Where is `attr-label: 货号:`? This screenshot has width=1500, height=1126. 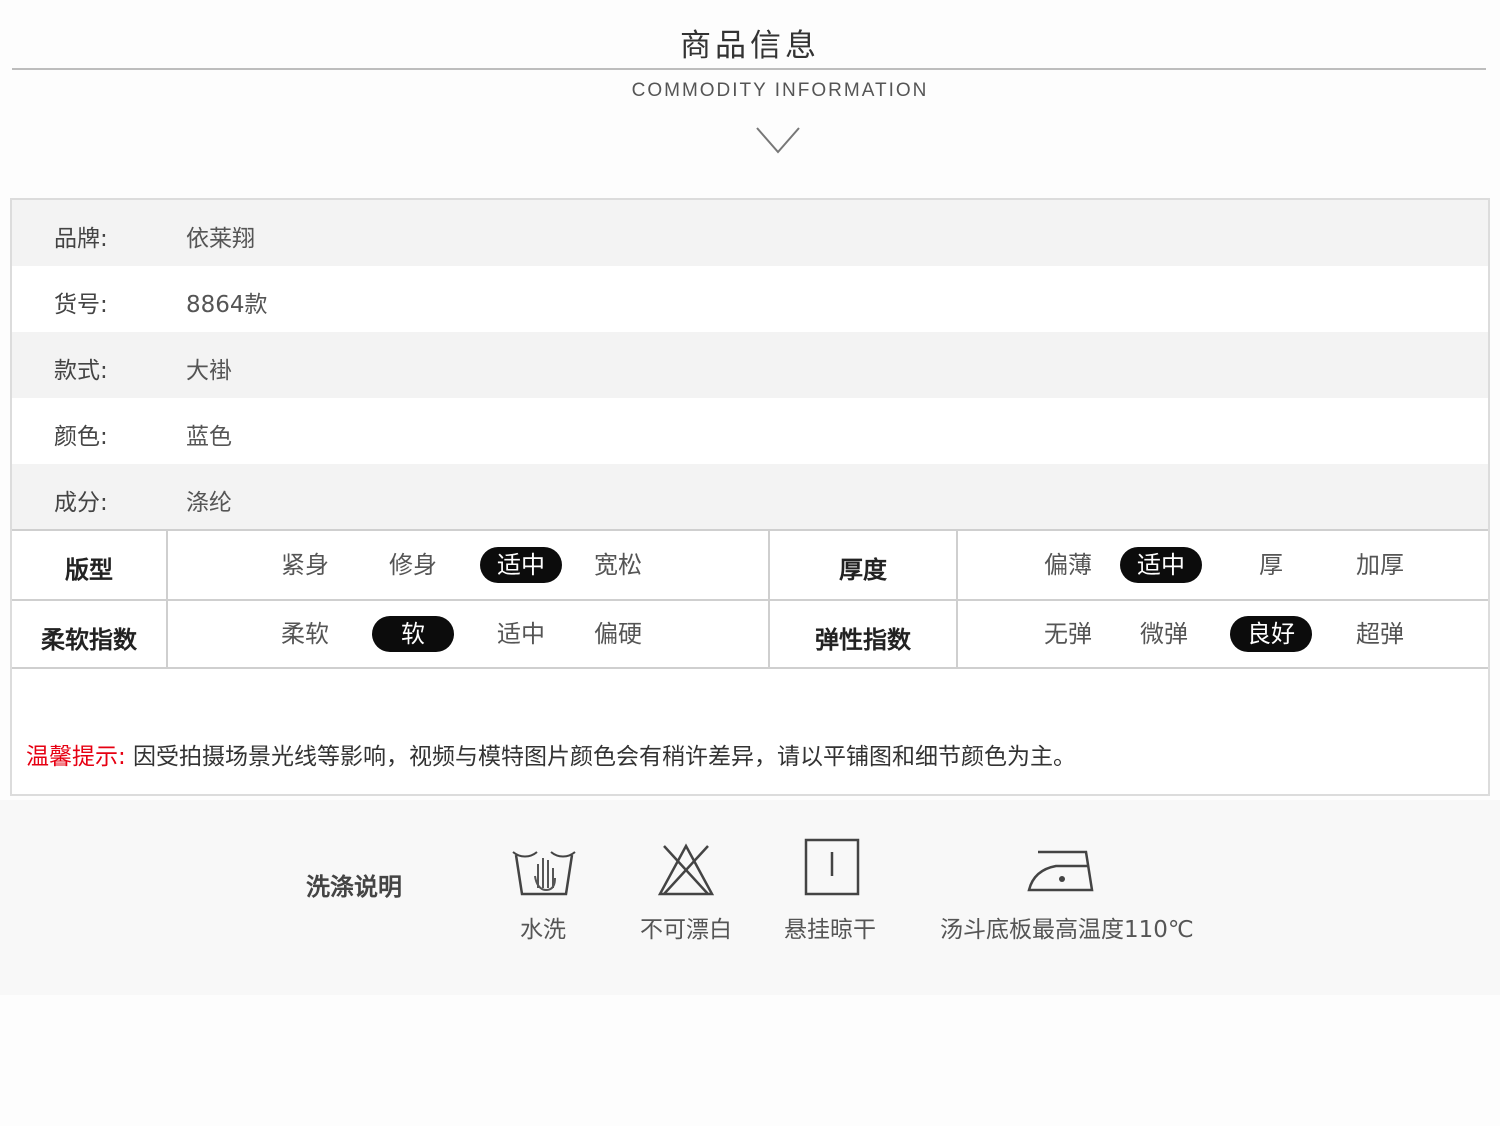 attr-label: 货号: is located at coordinates (81, 305).